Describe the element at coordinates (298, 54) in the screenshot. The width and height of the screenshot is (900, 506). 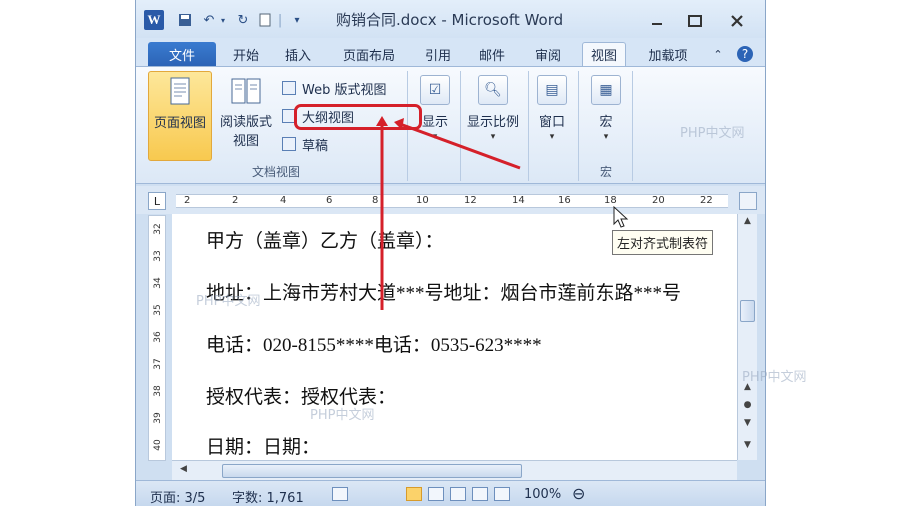
I see `tab-insert: 插入` at that location.